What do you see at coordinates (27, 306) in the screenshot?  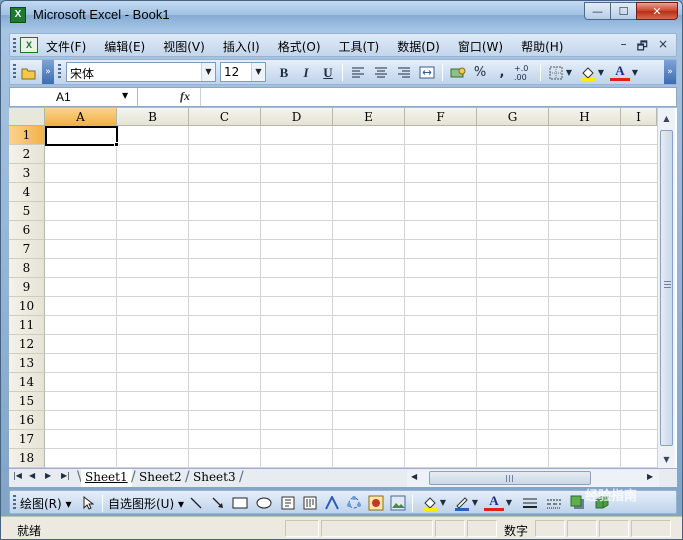 I see `row-header-10: 10` at bounding box center [27, 306].